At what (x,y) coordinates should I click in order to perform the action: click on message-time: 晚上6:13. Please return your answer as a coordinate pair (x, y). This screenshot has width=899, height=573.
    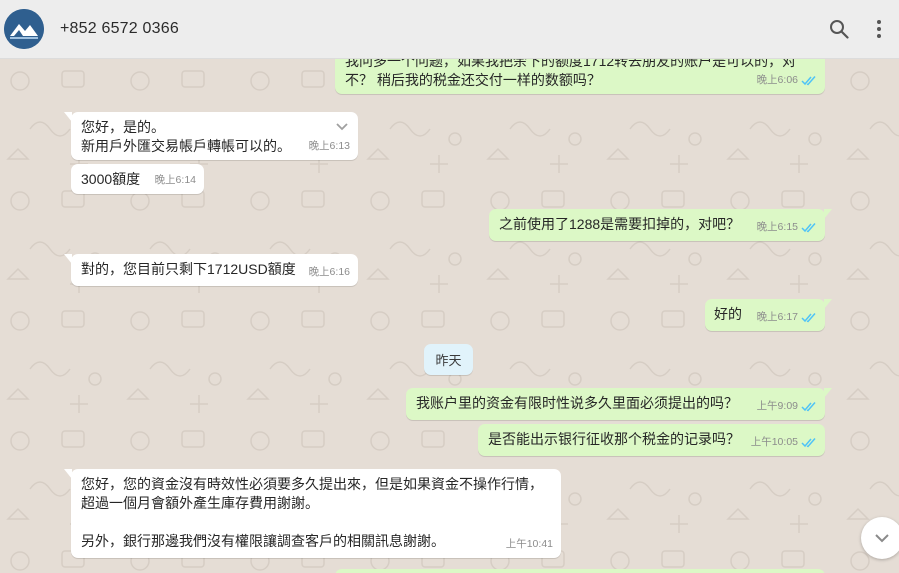
    Looking at the image, I should click on (329, 146).